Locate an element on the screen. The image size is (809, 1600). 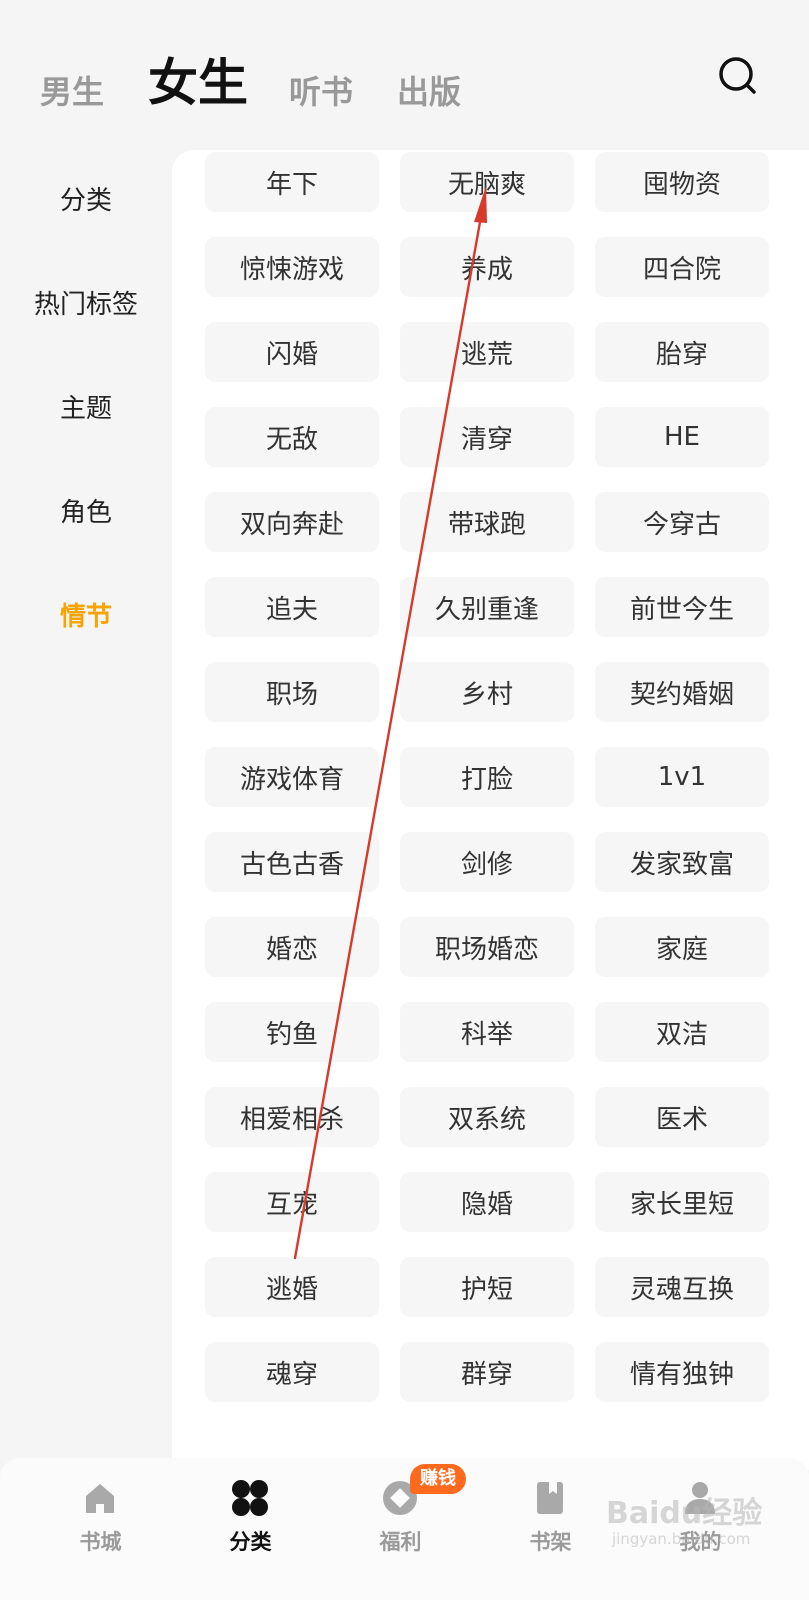
nav-bookstore: 书城 is located at coordinates (100, 1529).